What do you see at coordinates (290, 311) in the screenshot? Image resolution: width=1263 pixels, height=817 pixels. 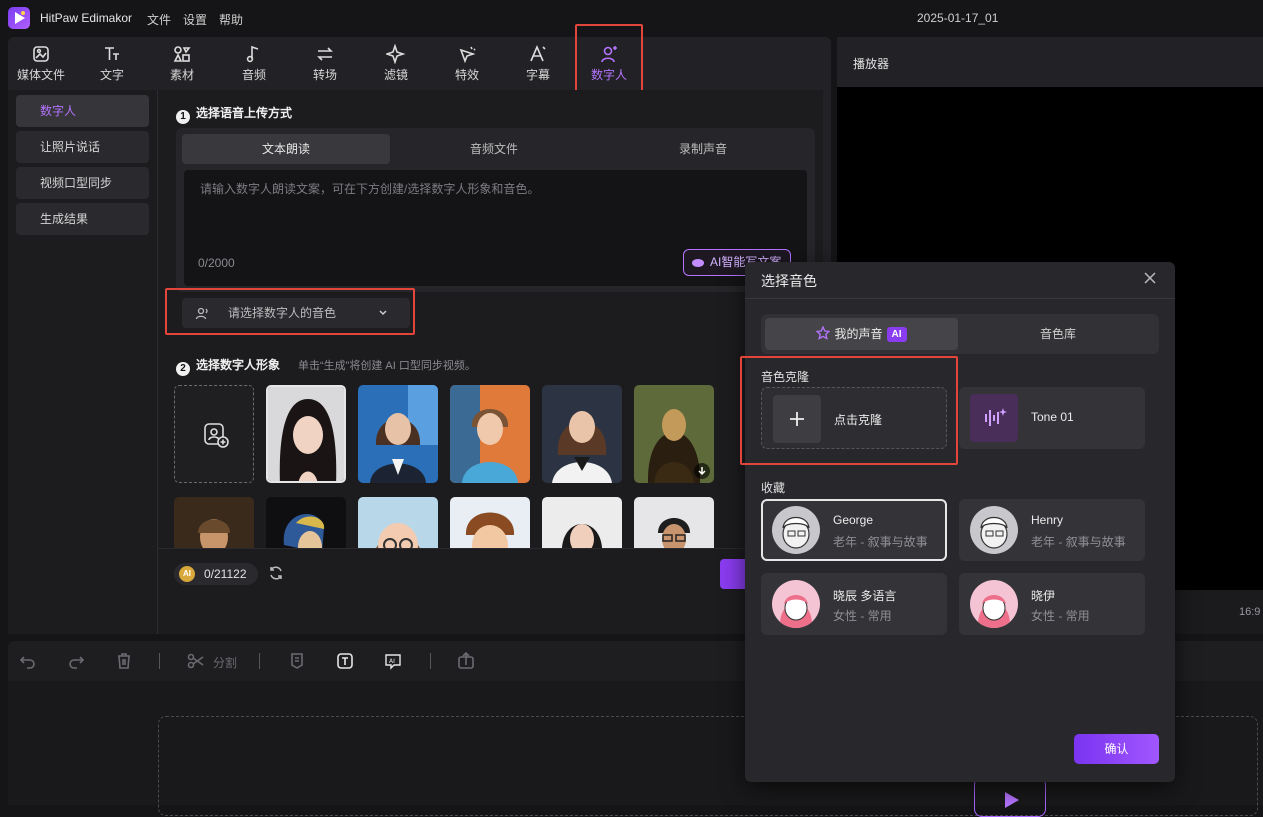 I see `highlight-box-voice-select` at bounding box center [290, 311].